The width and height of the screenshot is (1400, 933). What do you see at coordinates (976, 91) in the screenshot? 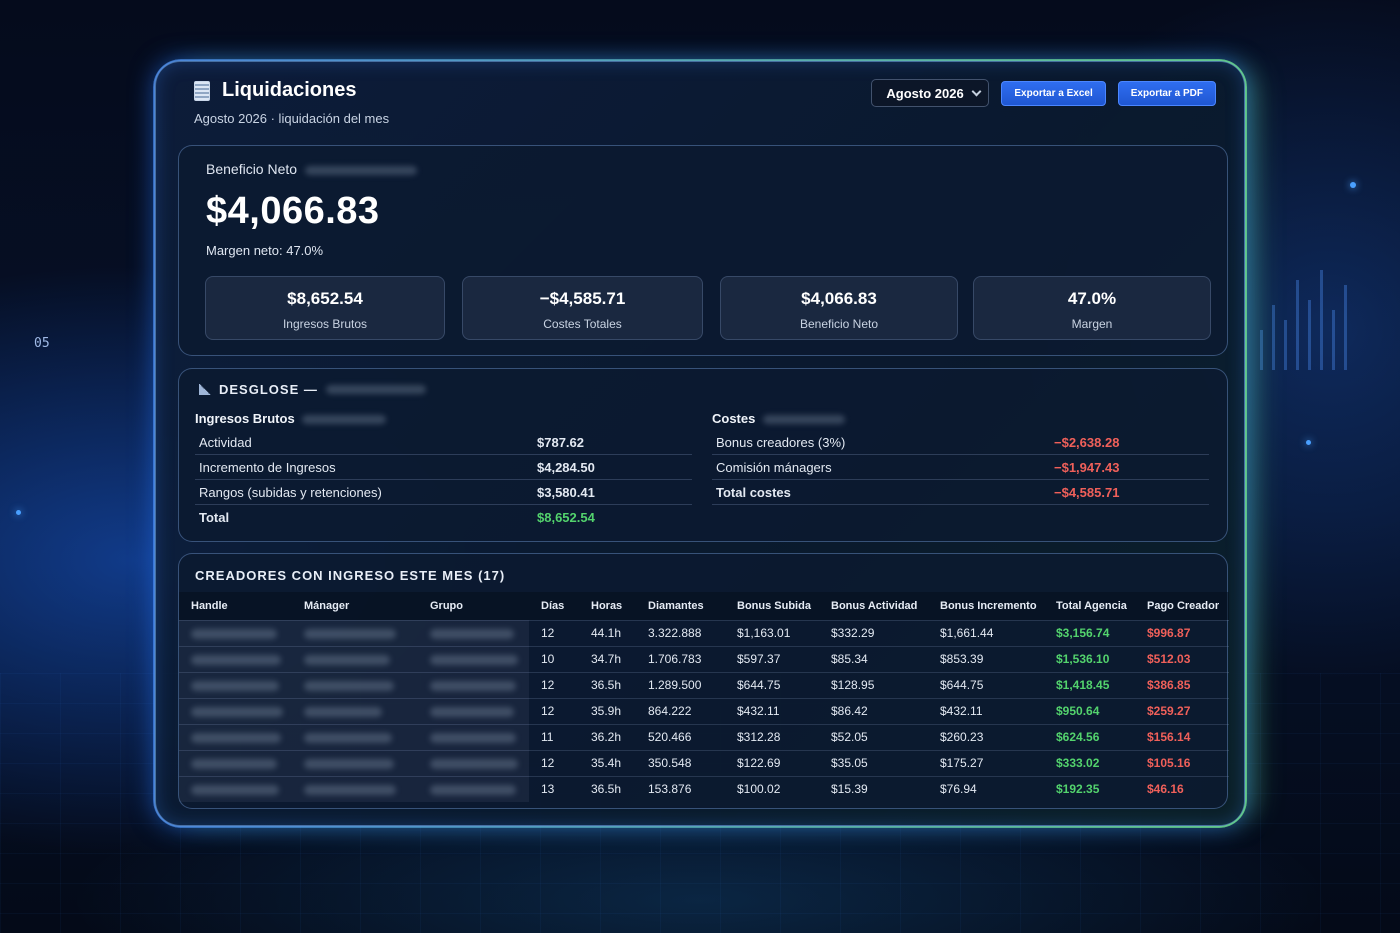
I see `chevron-down-icon` at bounding box center [976, 91].